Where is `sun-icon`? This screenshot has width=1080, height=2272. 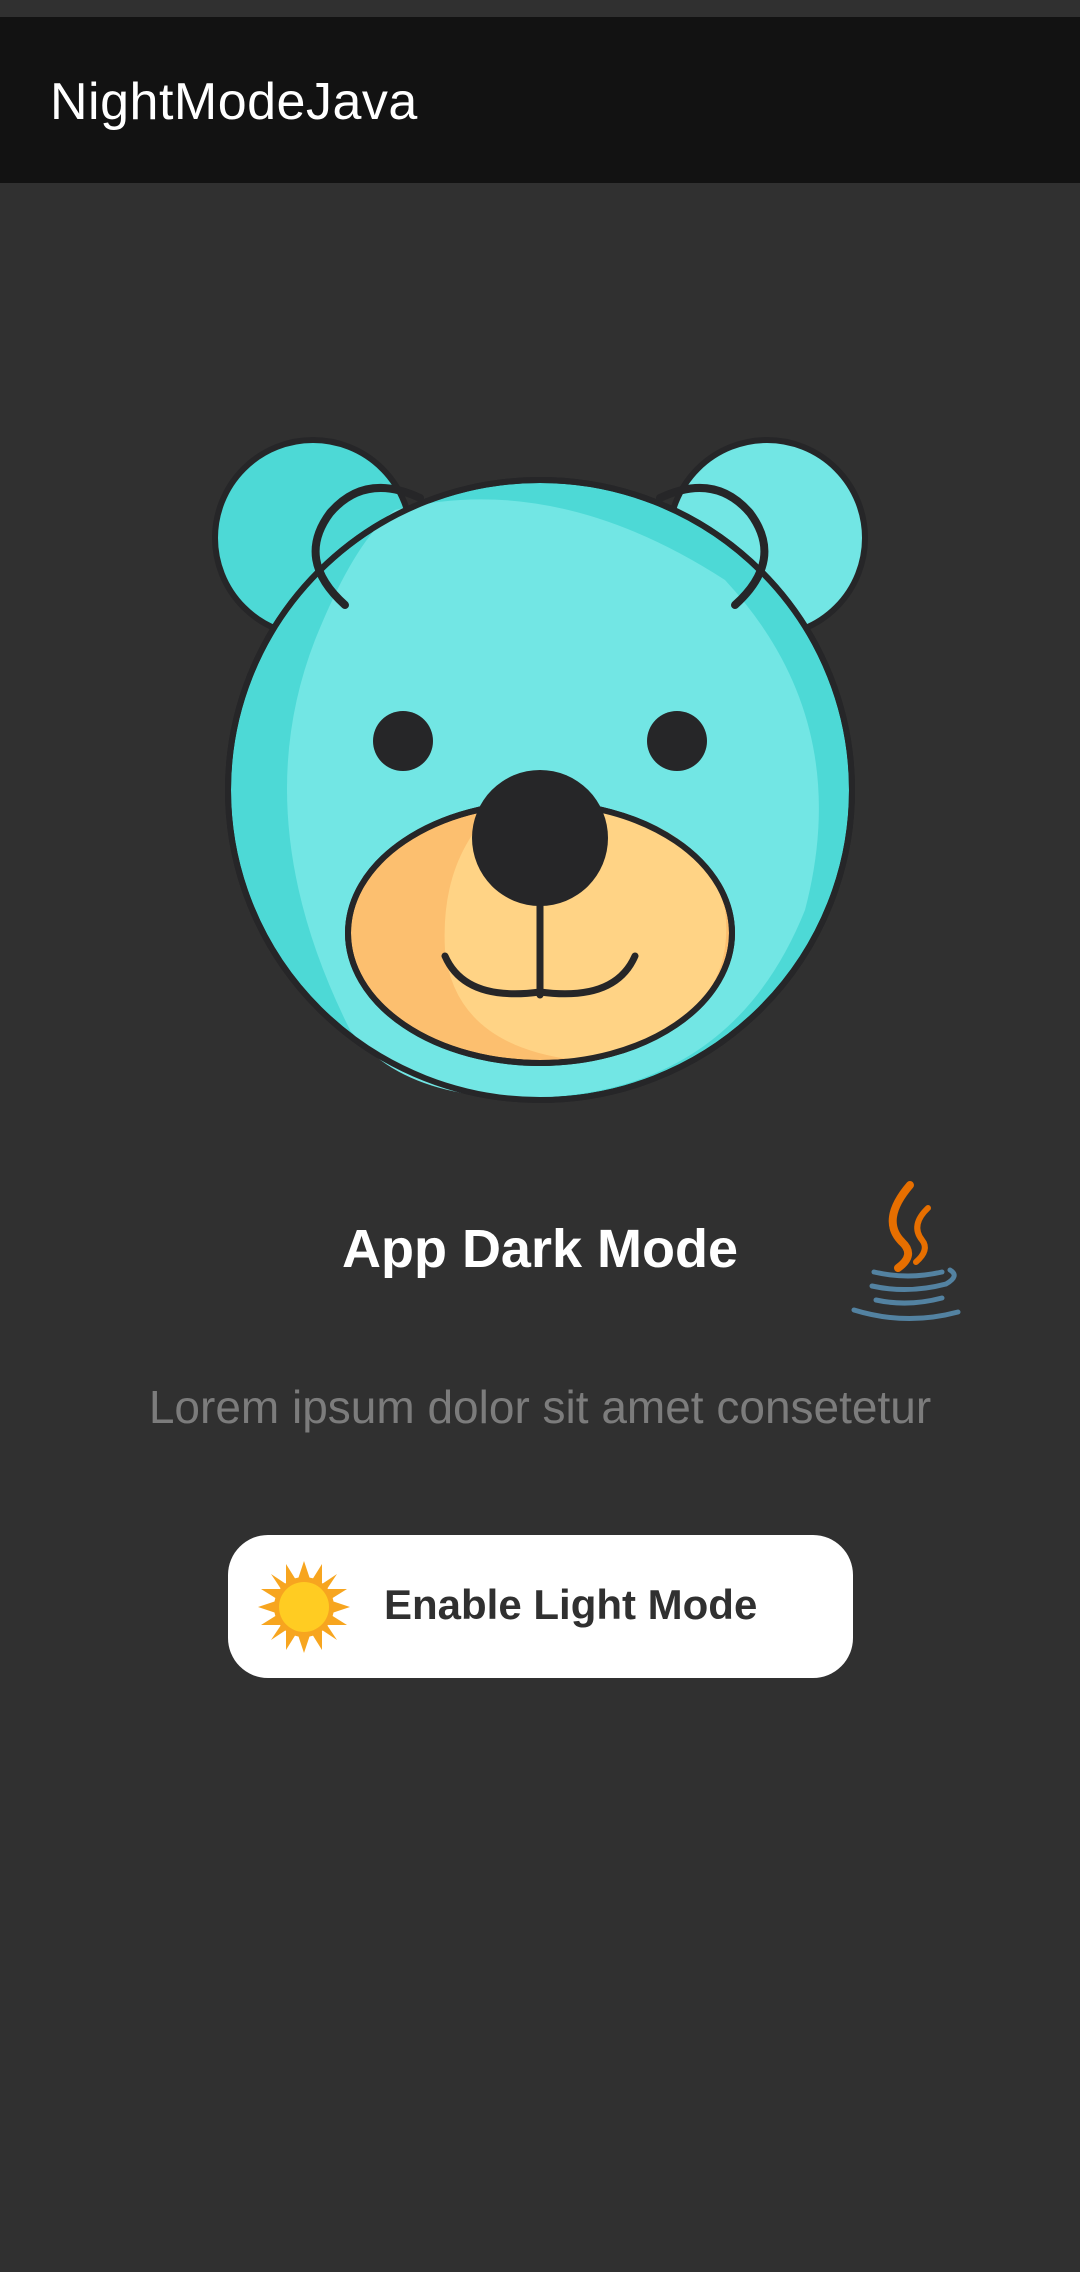
sun-icon is located at coordinates (304, 1607).